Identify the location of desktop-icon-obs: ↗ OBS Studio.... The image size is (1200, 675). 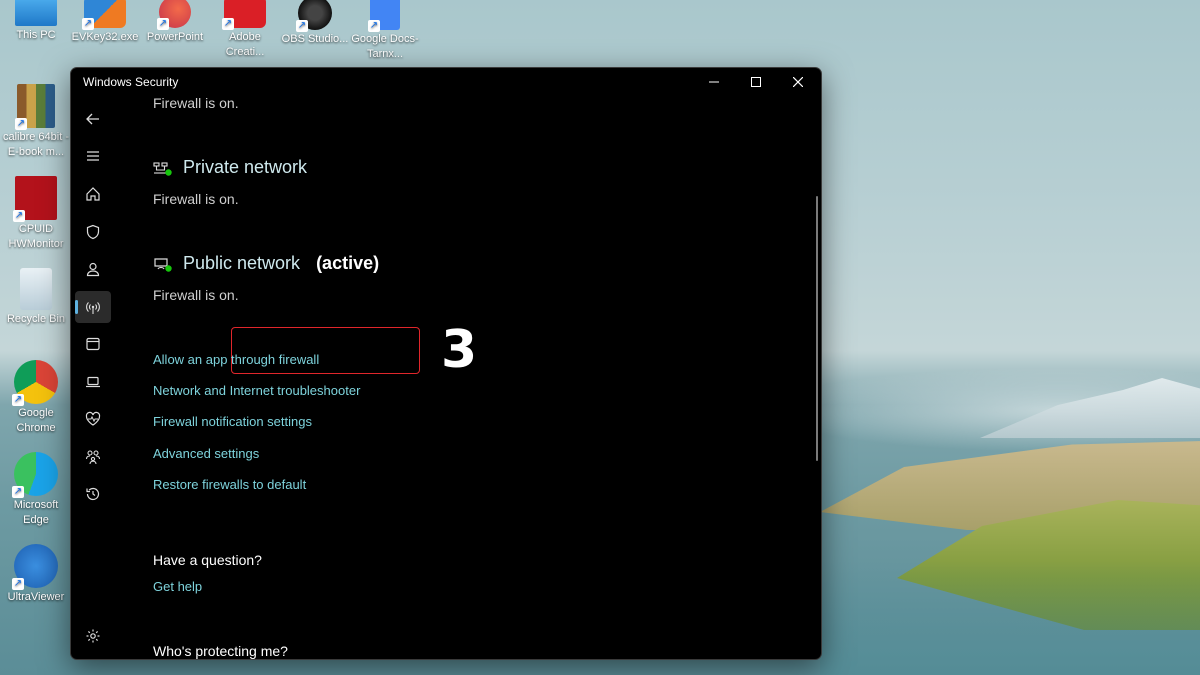
(315, 23).